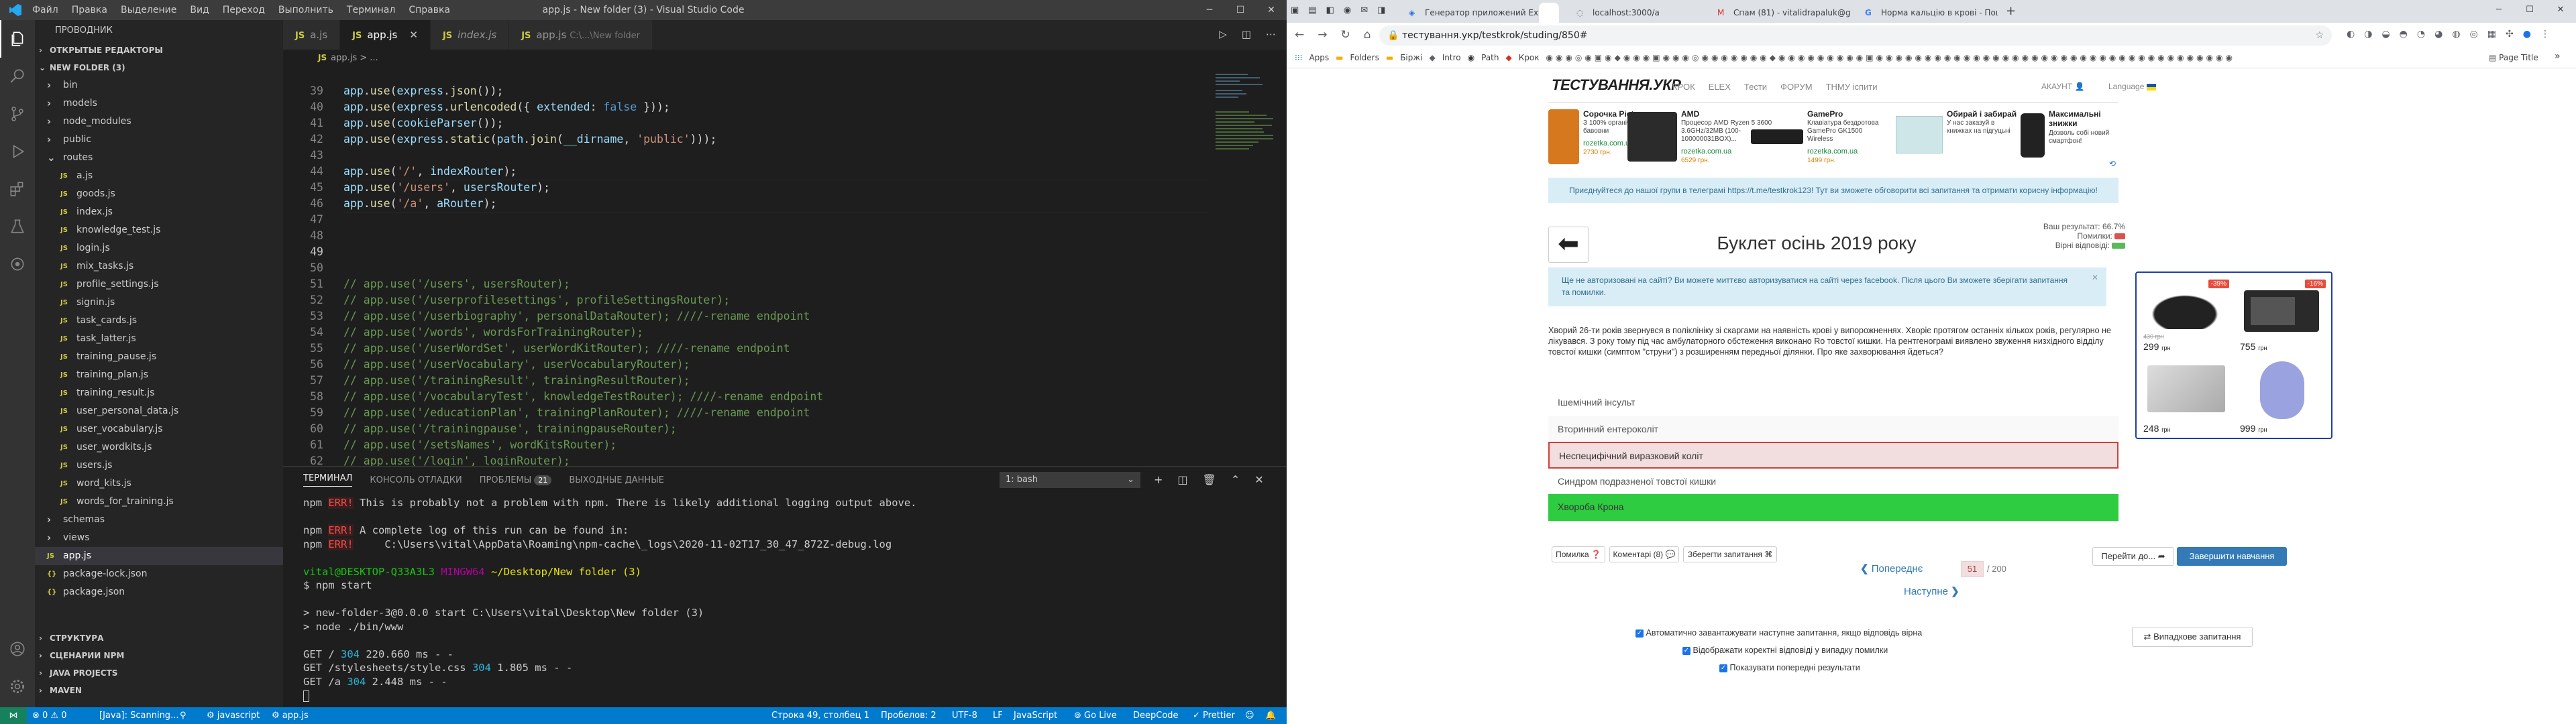  What do you see at coordinates (159, 104) in the screenshot?
I see `file-tree-item: › models` at bounding box center [159, 104].